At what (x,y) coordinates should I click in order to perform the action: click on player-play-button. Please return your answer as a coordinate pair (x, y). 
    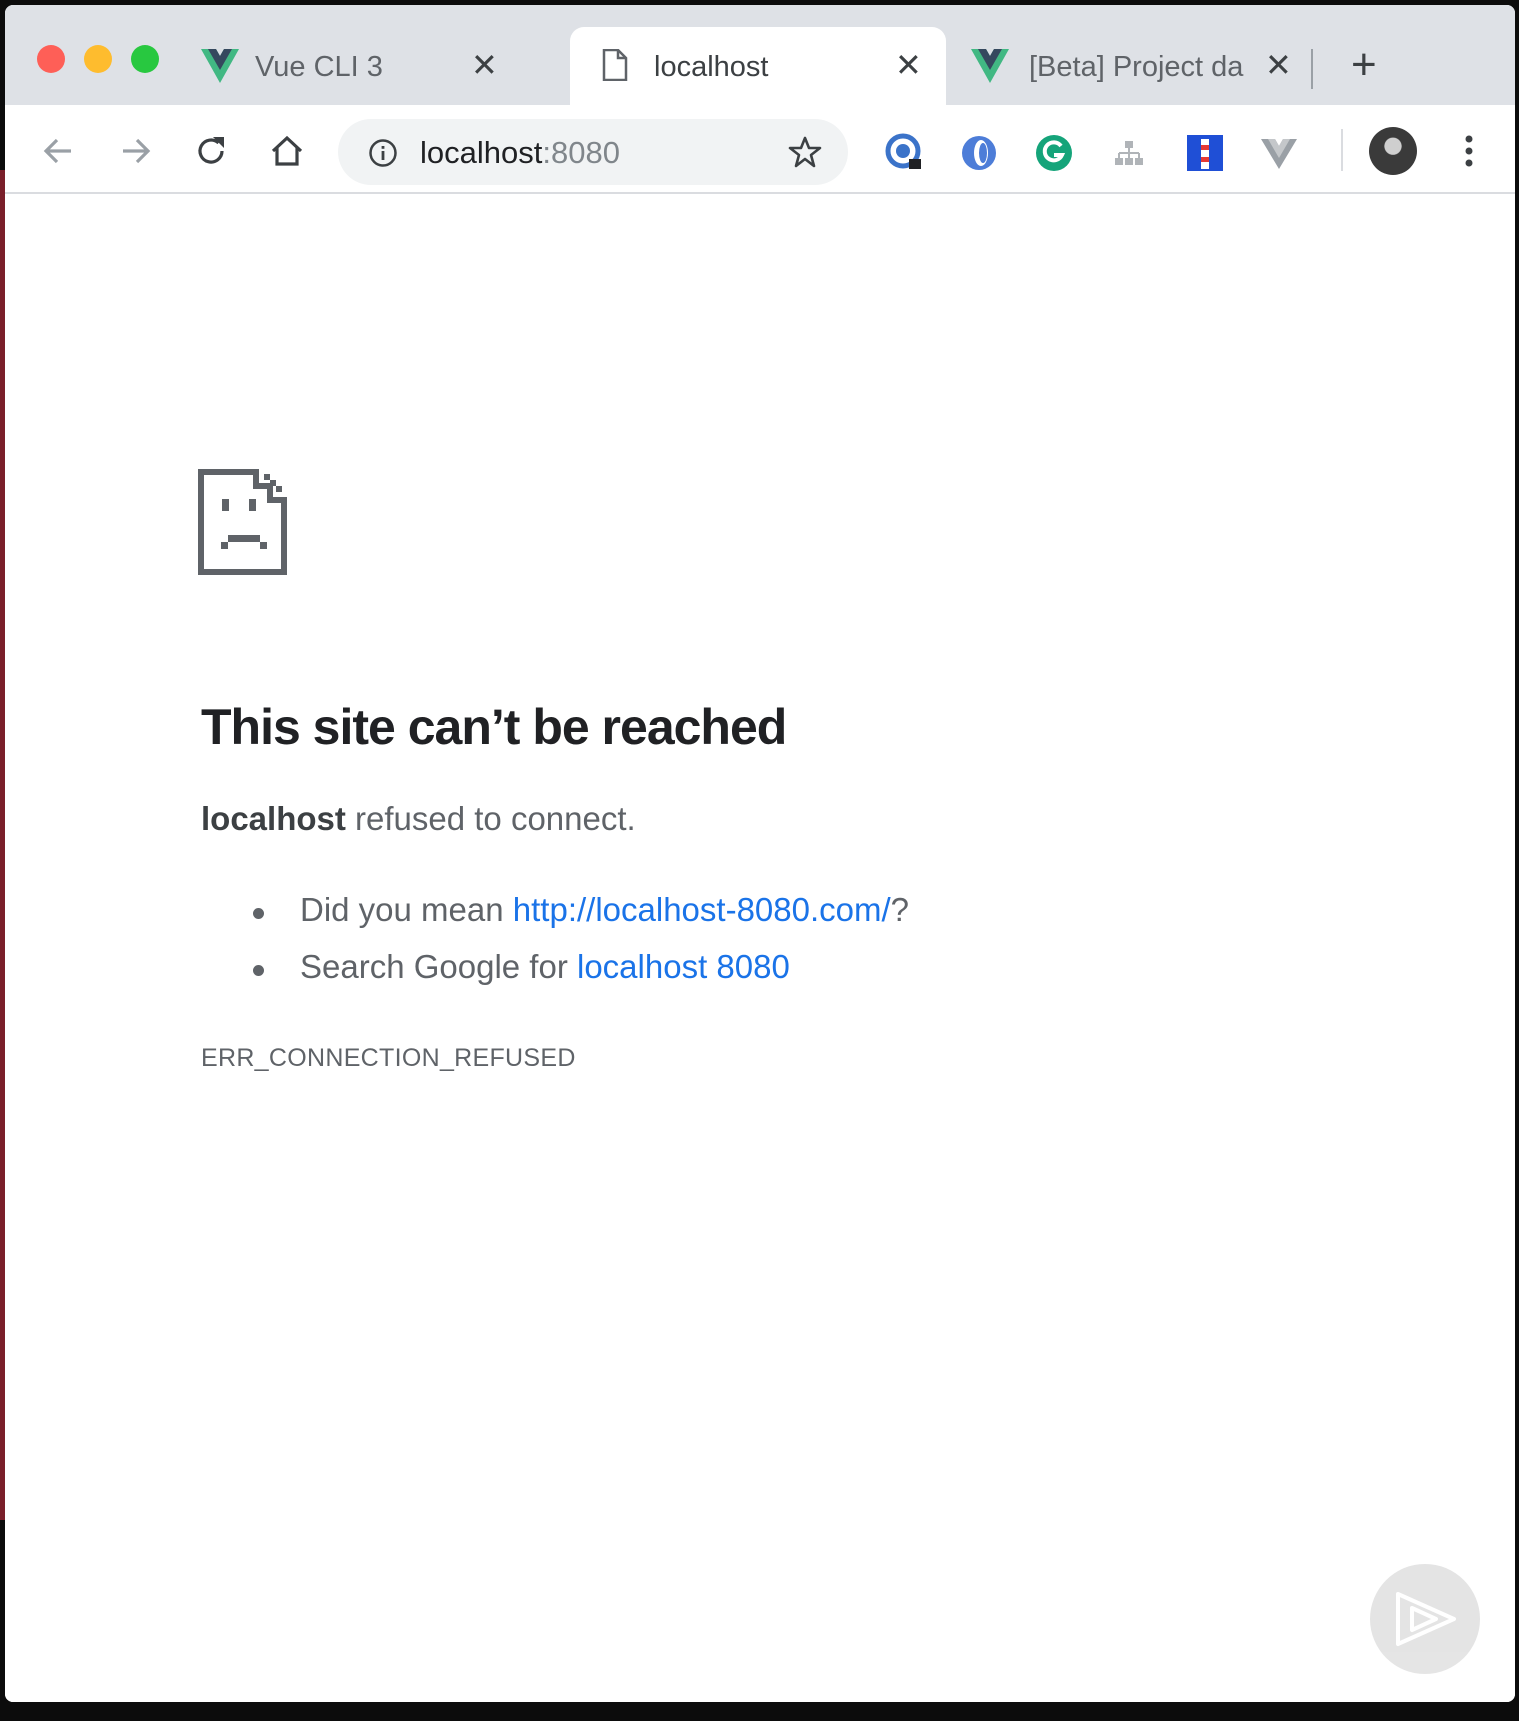
    Looking at the image, I should click on (1425, 1619).